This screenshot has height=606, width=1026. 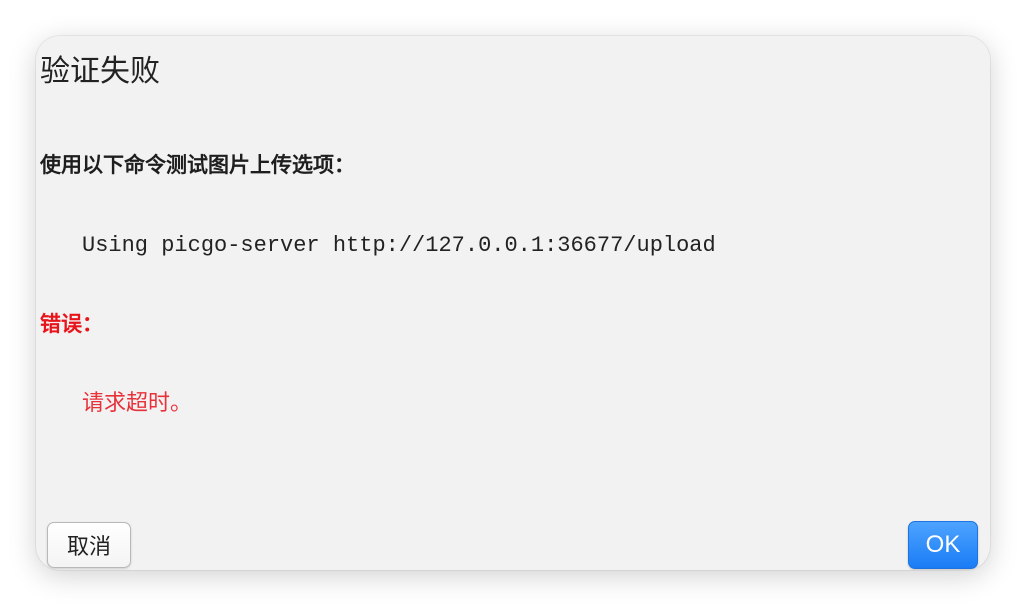 What do you see at coordinates (89, 545) in the screenshot?
I see `cancel-button: 取消` at bounding box center [89, 545].